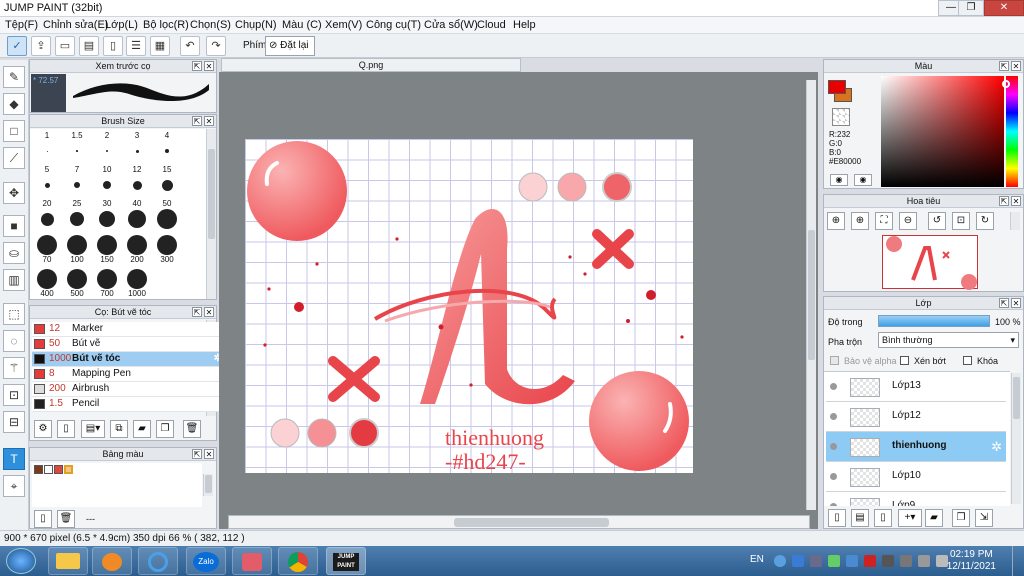 The image size is (1024, 576). What do you see at coordinates (130, 374) in the screenshot?
I see `brush-list-item: 8 Mapping Pen` at bounding box center [130, 374].